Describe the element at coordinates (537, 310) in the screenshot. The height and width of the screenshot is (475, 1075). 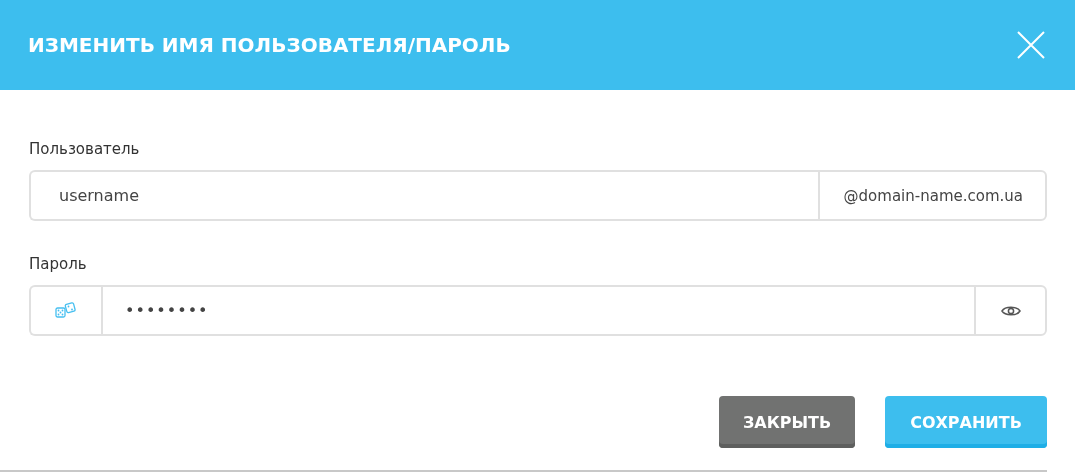
I see `password-field: ••••••••` at that location.